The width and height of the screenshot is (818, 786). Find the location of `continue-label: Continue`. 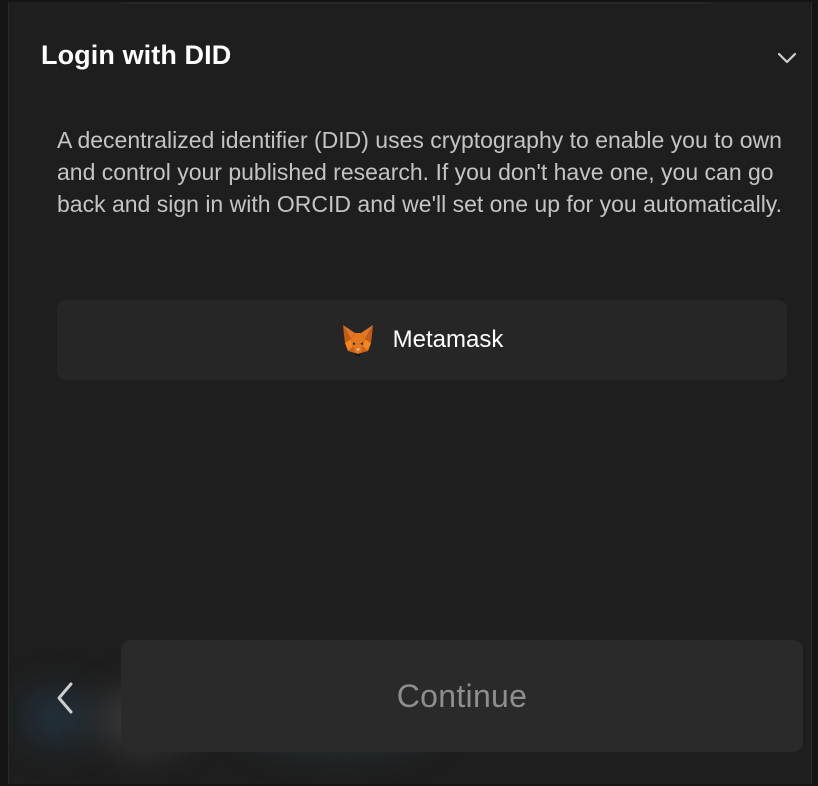

continue-label: Continue is located at coordinates (462, 695).